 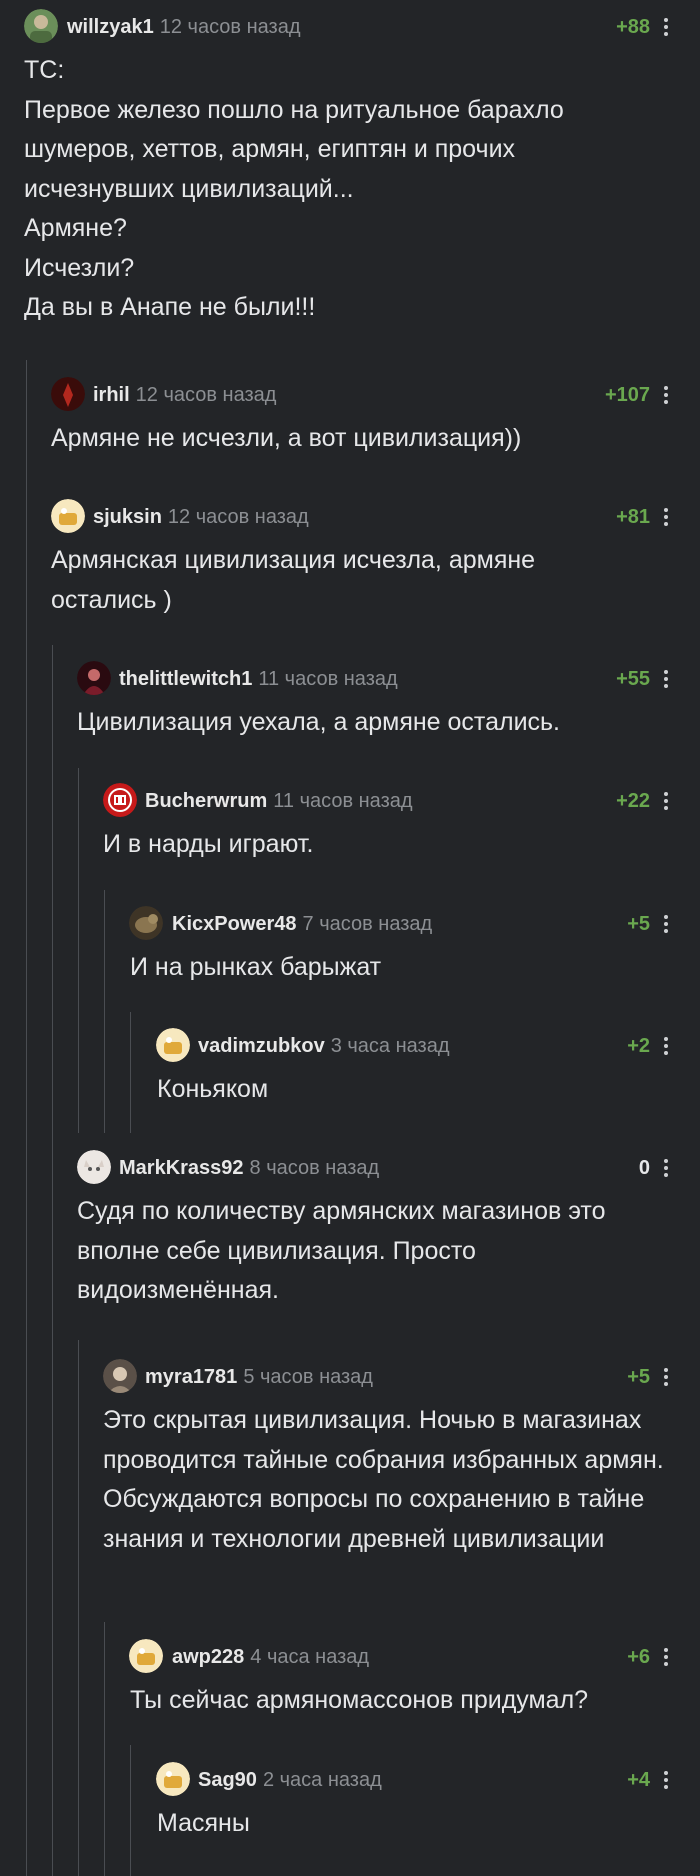 I want to click on username: awp228, so click(x=208, y=1657).